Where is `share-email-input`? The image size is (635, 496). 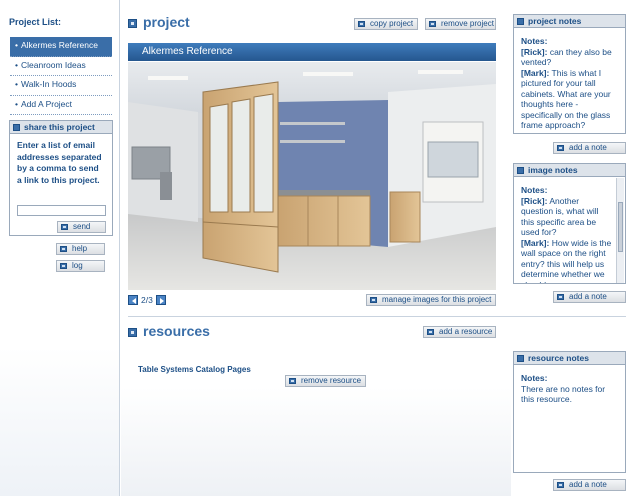 share-email-input is located at coordinates (61, 210).